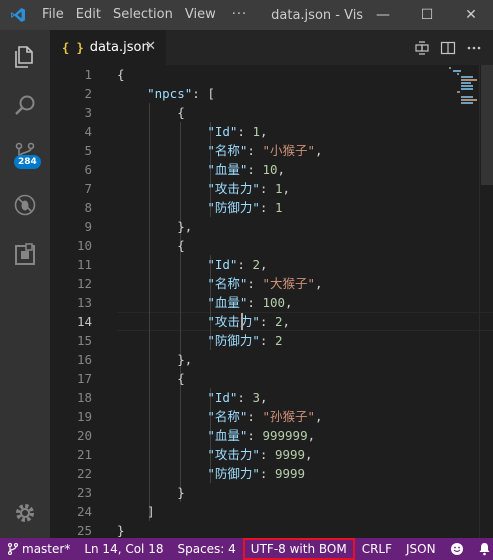 The image size is (493, 560). Describe the element at coordinates (487, 125) in the screenshot. I see `scrollbar-thumb` at that location.